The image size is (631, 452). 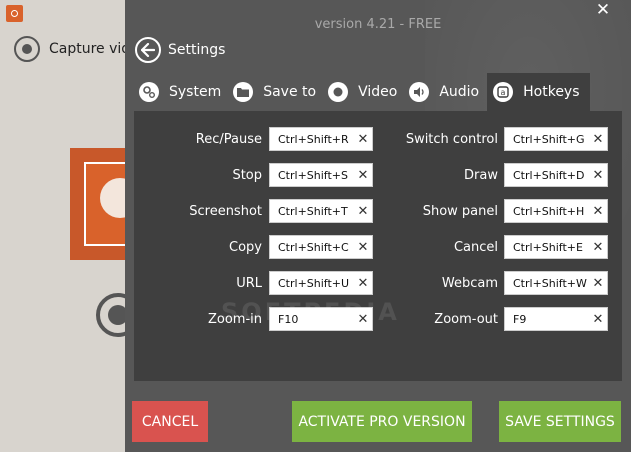 What do you see at coordinates (560, 421) in the screenshot?
I see `save-settings-button: SAVE SETTINGS` at bounding box center [560, 421].